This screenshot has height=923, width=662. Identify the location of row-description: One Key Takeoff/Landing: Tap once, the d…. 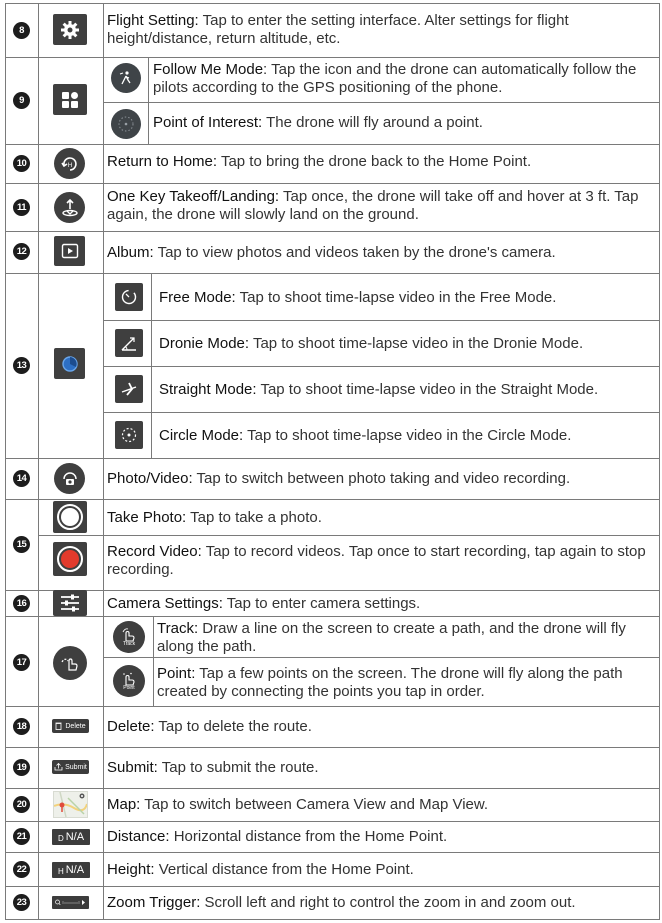
(373, 205).